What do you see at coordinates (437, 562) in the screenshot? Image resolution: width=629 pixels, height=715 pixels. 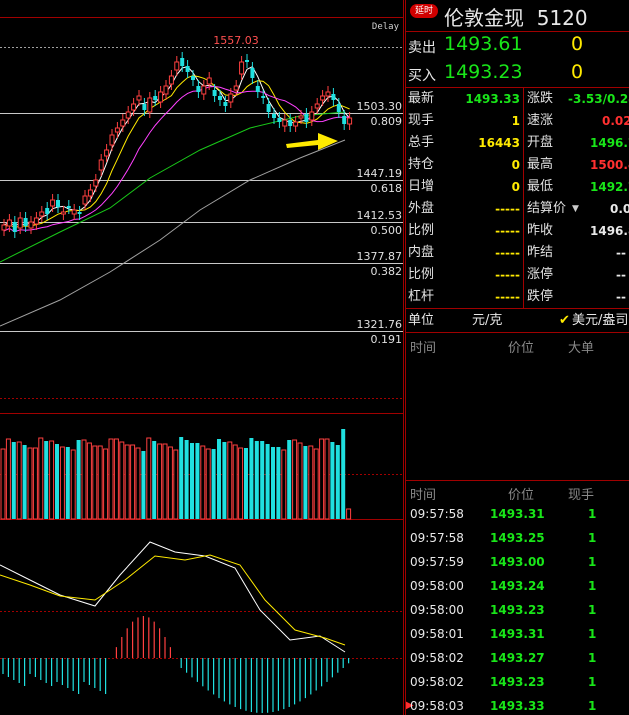 I see `tick-time: 09:57:59` at bounding box center [437, 562].